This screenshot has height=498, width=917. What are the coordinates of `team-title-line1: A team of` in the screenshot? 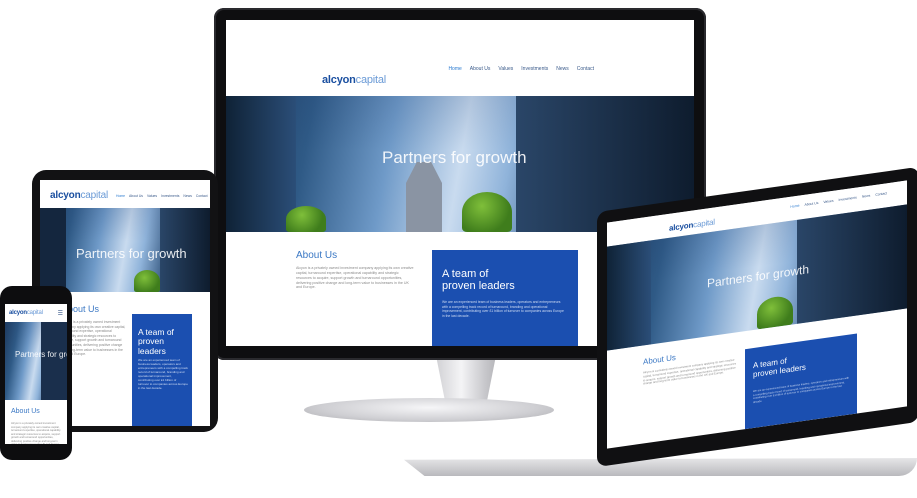 It's located at (465, 274).